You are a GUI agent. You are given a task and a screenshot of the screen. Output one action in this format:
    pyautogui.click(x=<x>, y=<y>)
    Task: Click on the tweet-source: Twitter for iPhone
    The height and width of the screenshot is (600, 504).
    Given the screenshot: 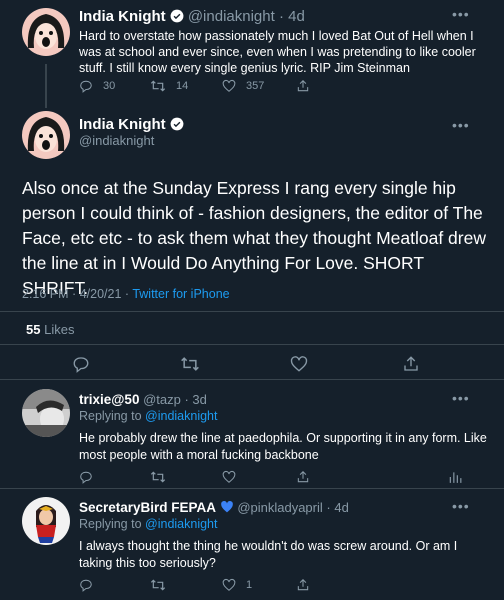 What is the action you would take?
    pyautogui.click(x=180, y=294)
    